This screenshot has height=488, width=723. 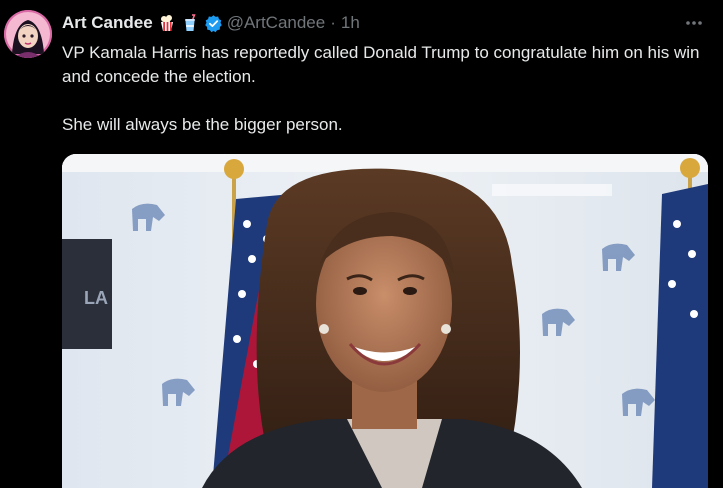 I want to click on cup-with-straw-emoji-icon, so click(x=190, y=23).